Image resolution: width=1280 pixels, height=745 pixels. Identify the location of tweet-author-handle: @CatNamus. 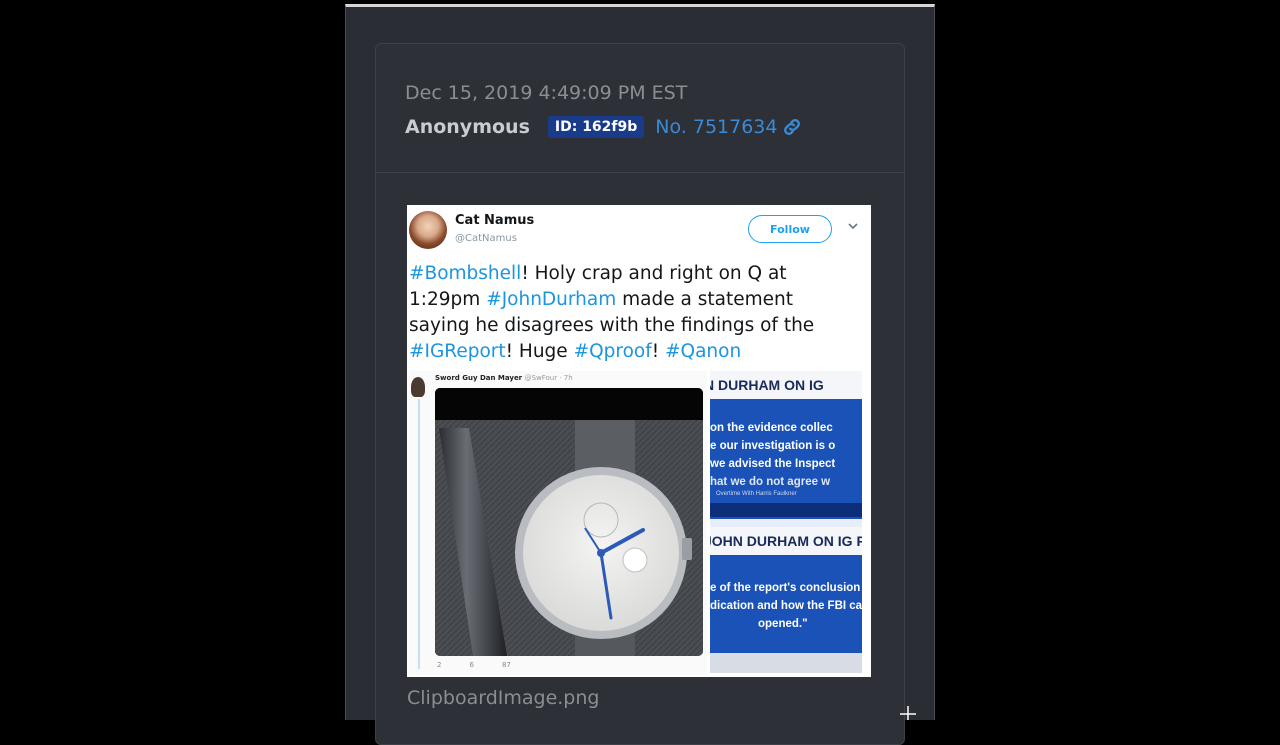
(486, 238).